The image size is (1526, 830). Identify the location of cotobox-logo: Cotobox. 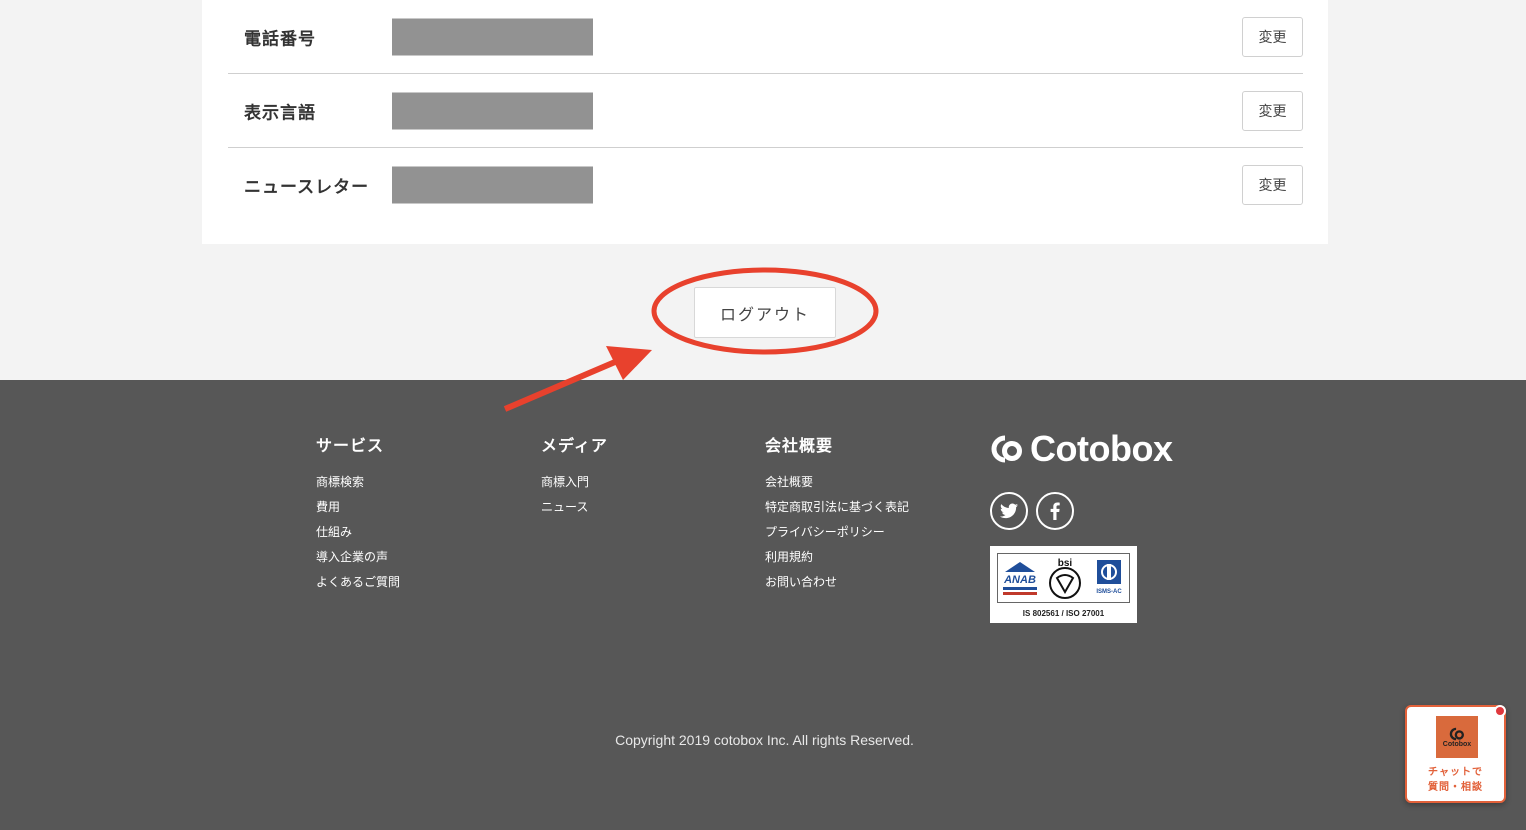
(1081, 449).